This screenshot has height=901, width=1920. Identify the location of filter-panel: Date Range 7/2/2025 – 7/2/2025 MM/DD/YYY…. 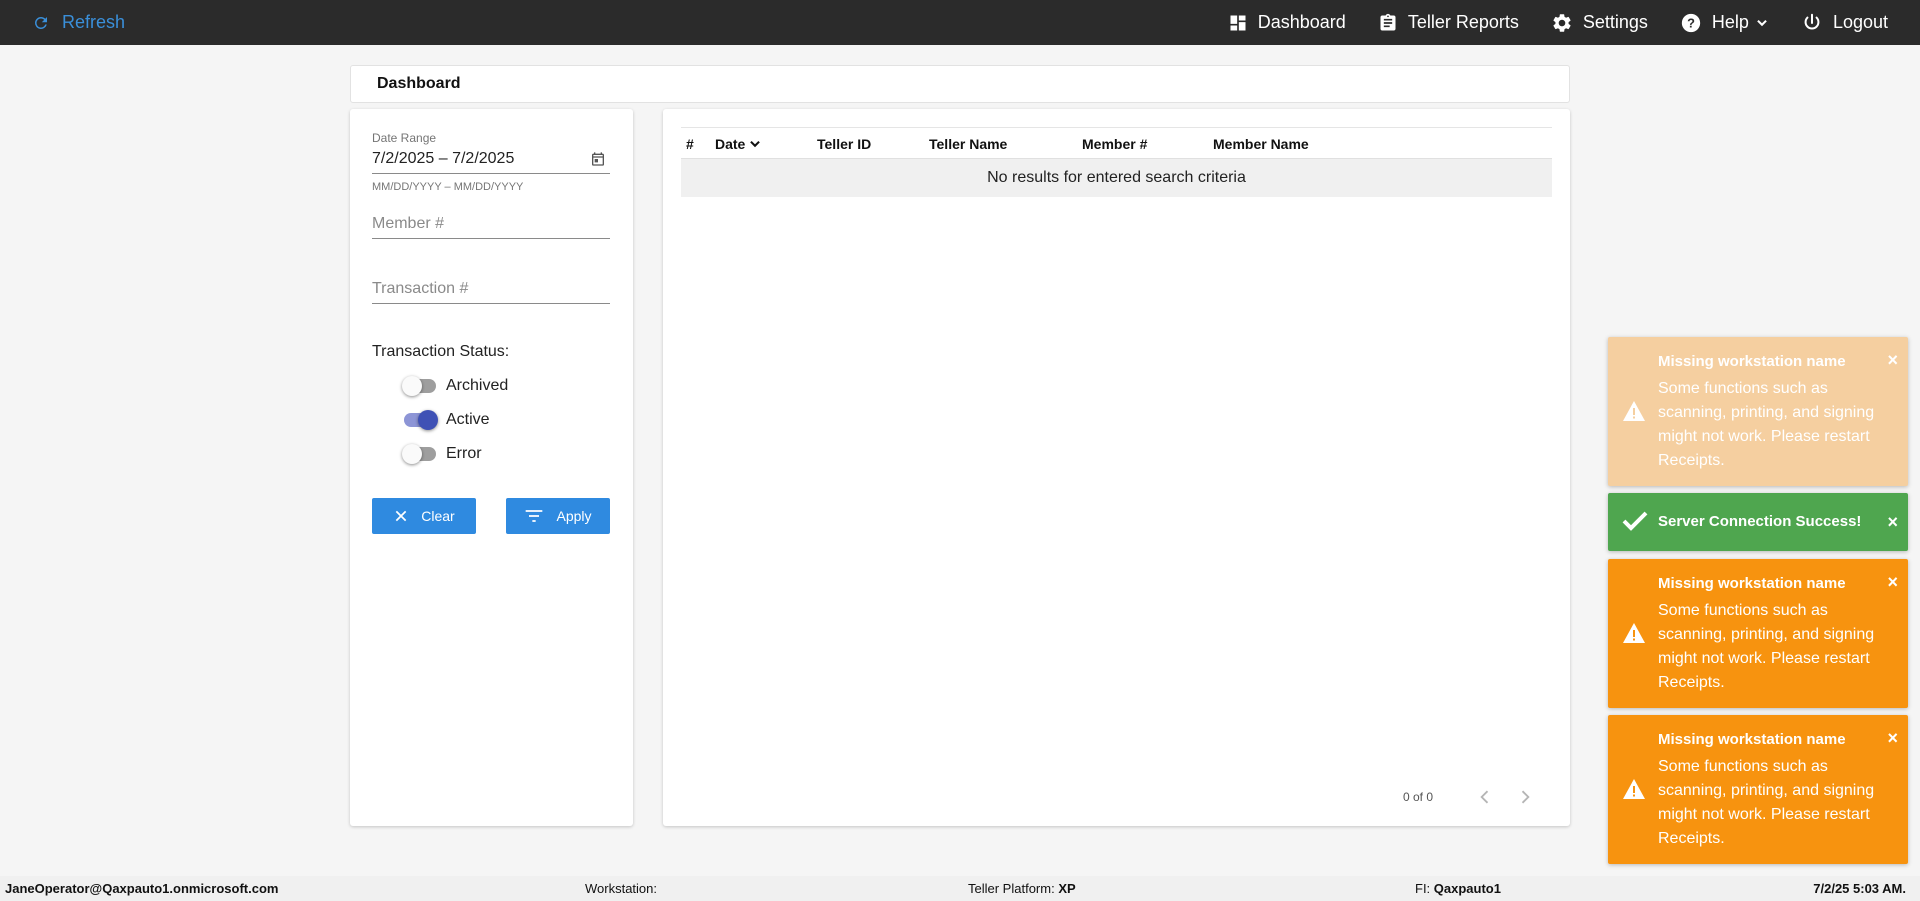
(491, 467).